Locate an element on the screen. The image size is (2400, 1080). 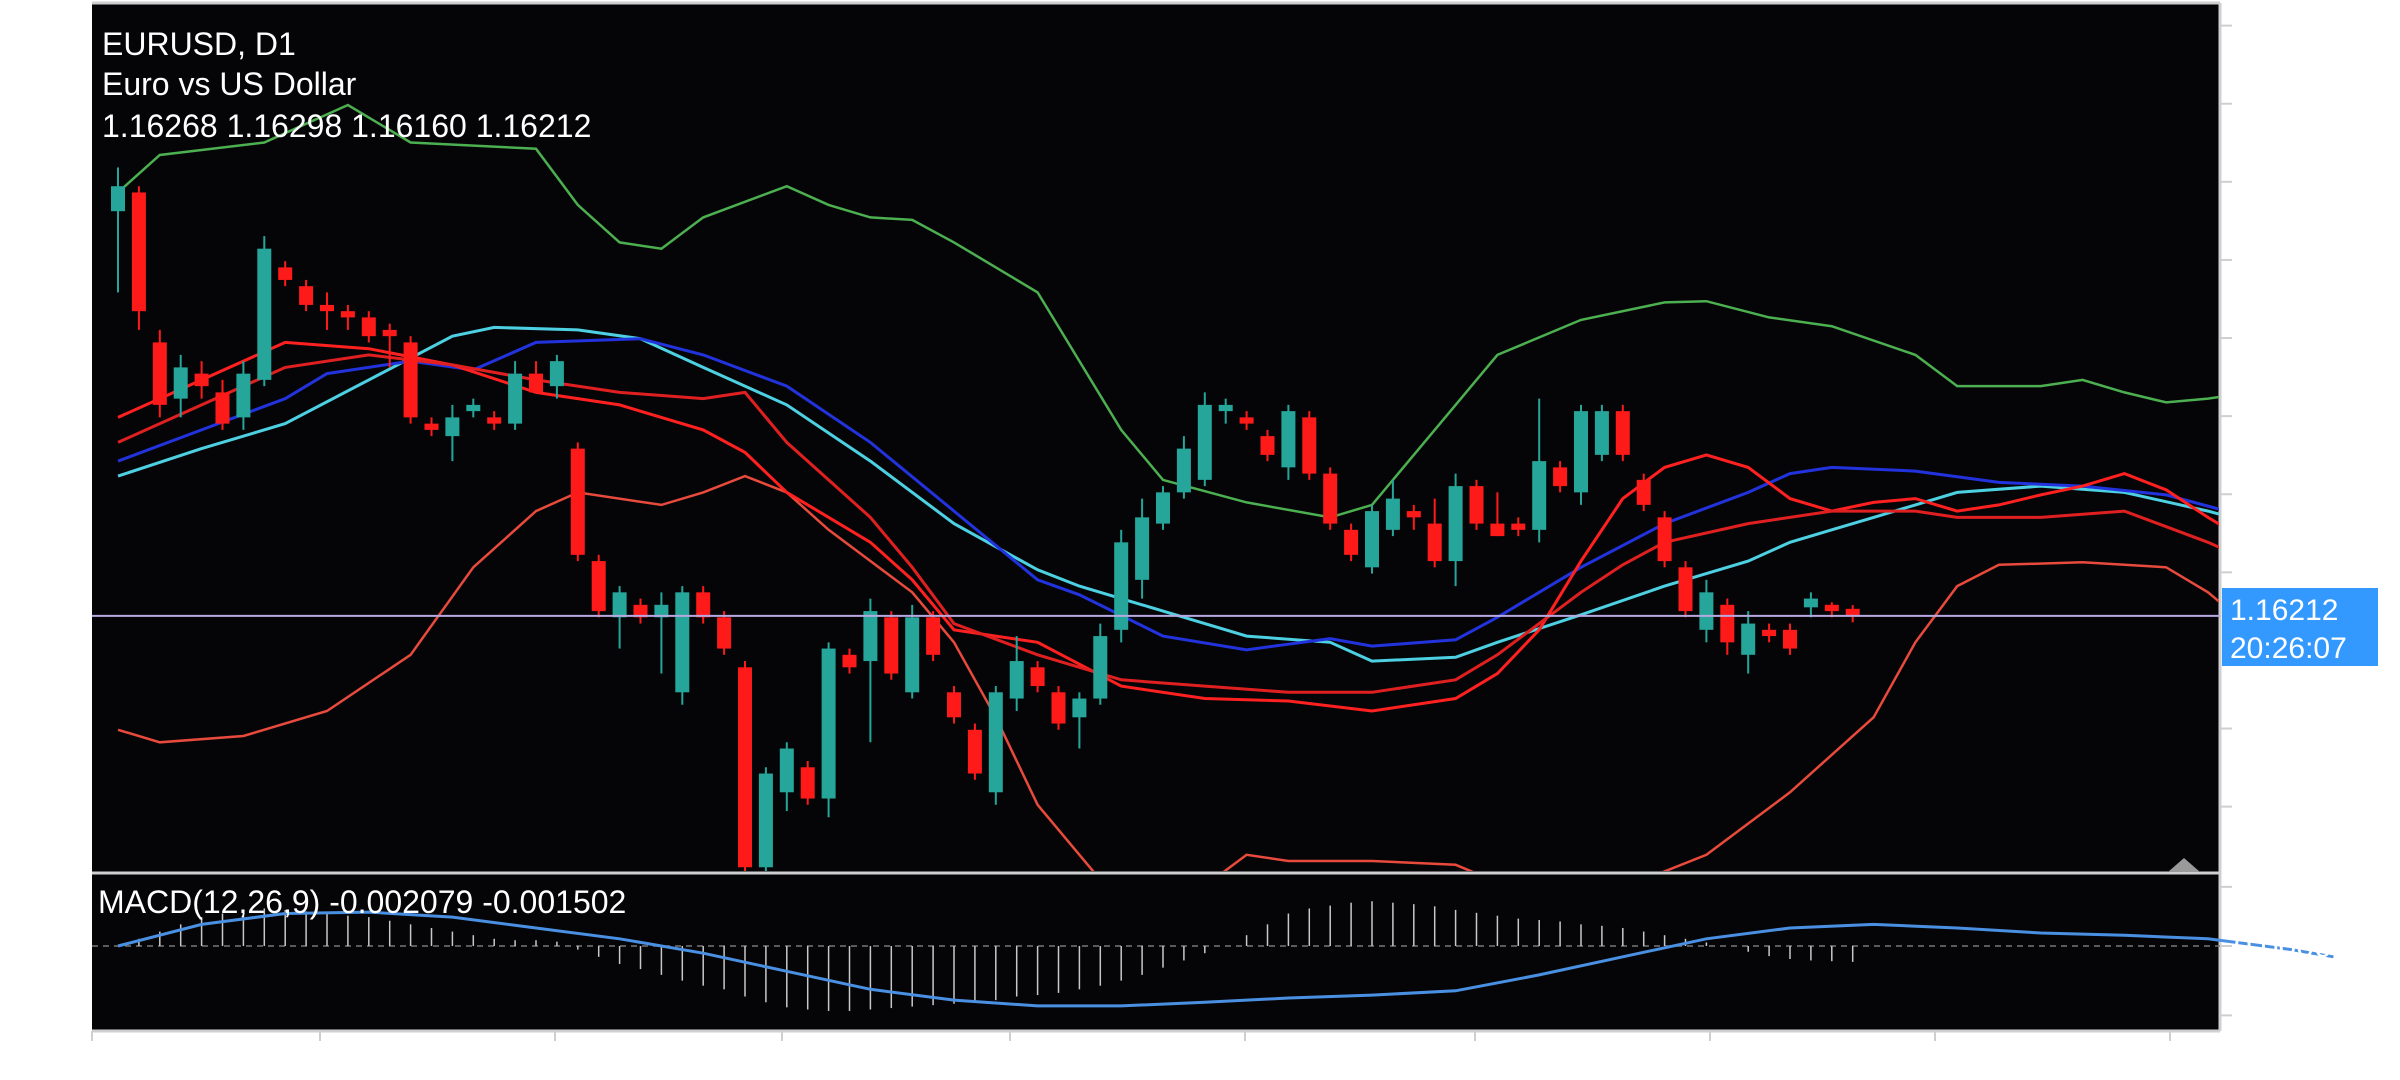
time-tick-label: 27 Apr 2026 is located at coordinates (1796, 1057).